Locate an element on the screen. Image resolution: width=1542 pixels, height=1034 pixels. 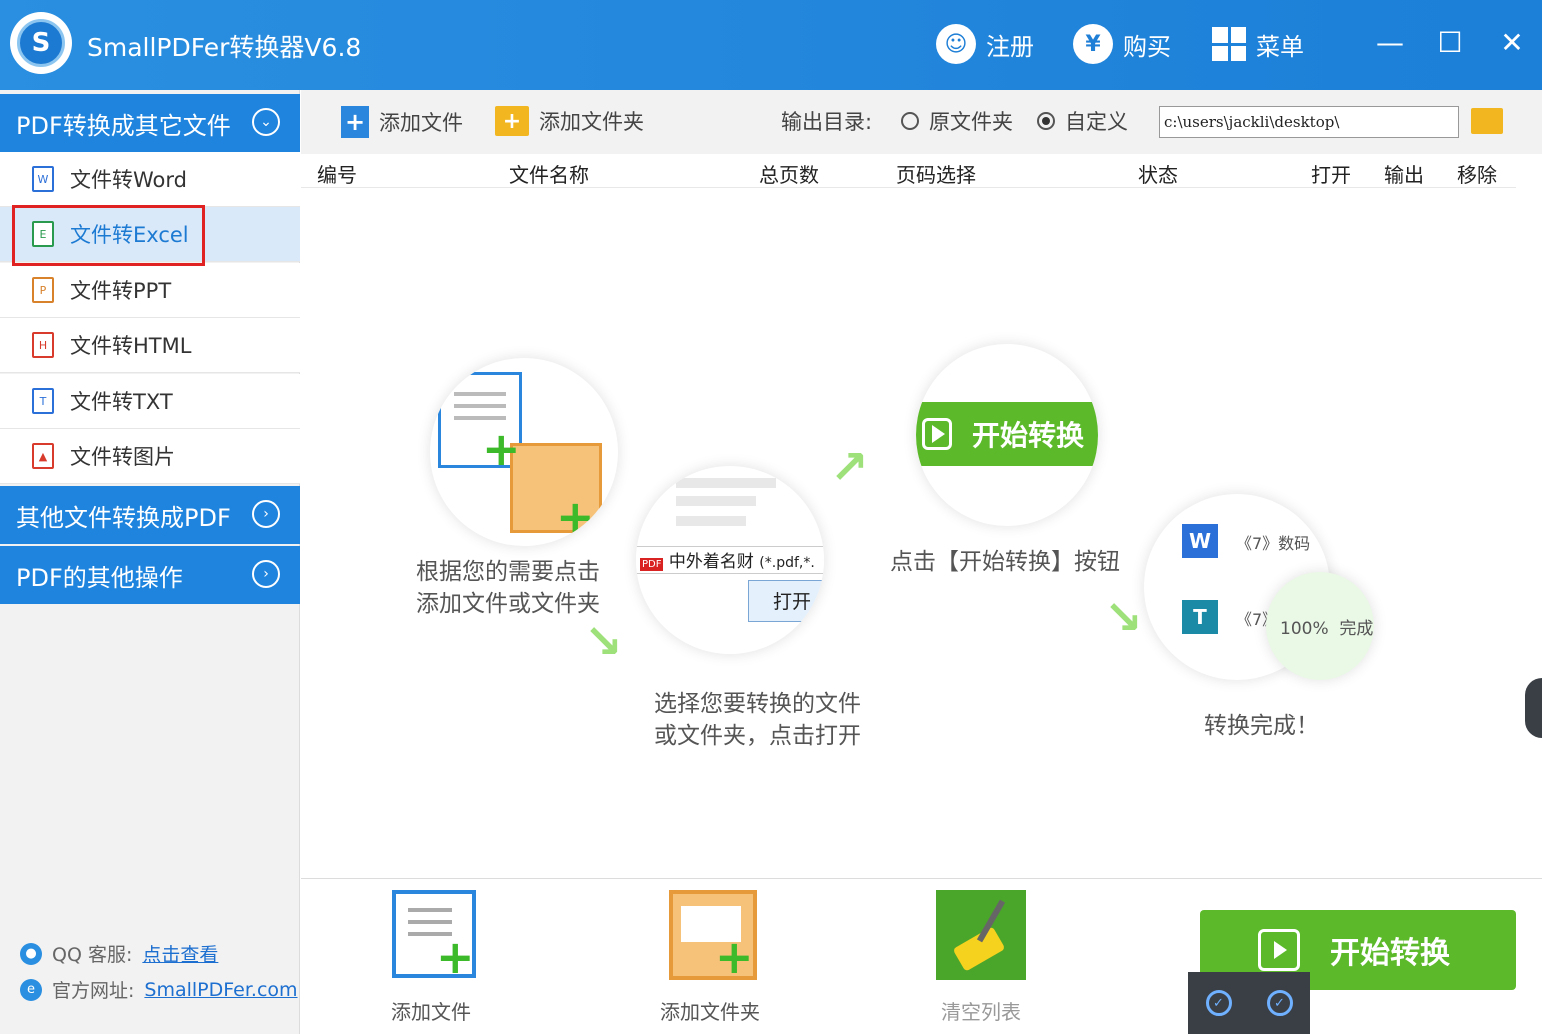
image-file-icon: ▲ is located at coordinates (43, 456).